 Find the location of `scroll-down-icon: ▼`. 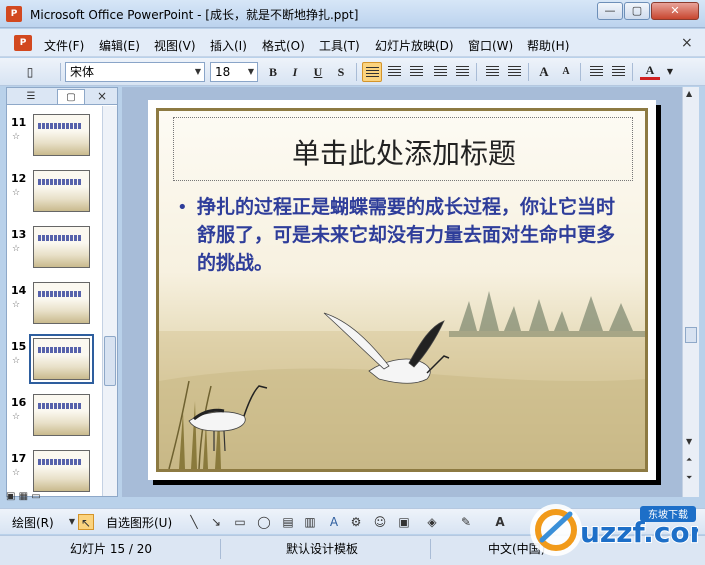

scroll-down-icon: ▼ is located at coordinates (689, 441).